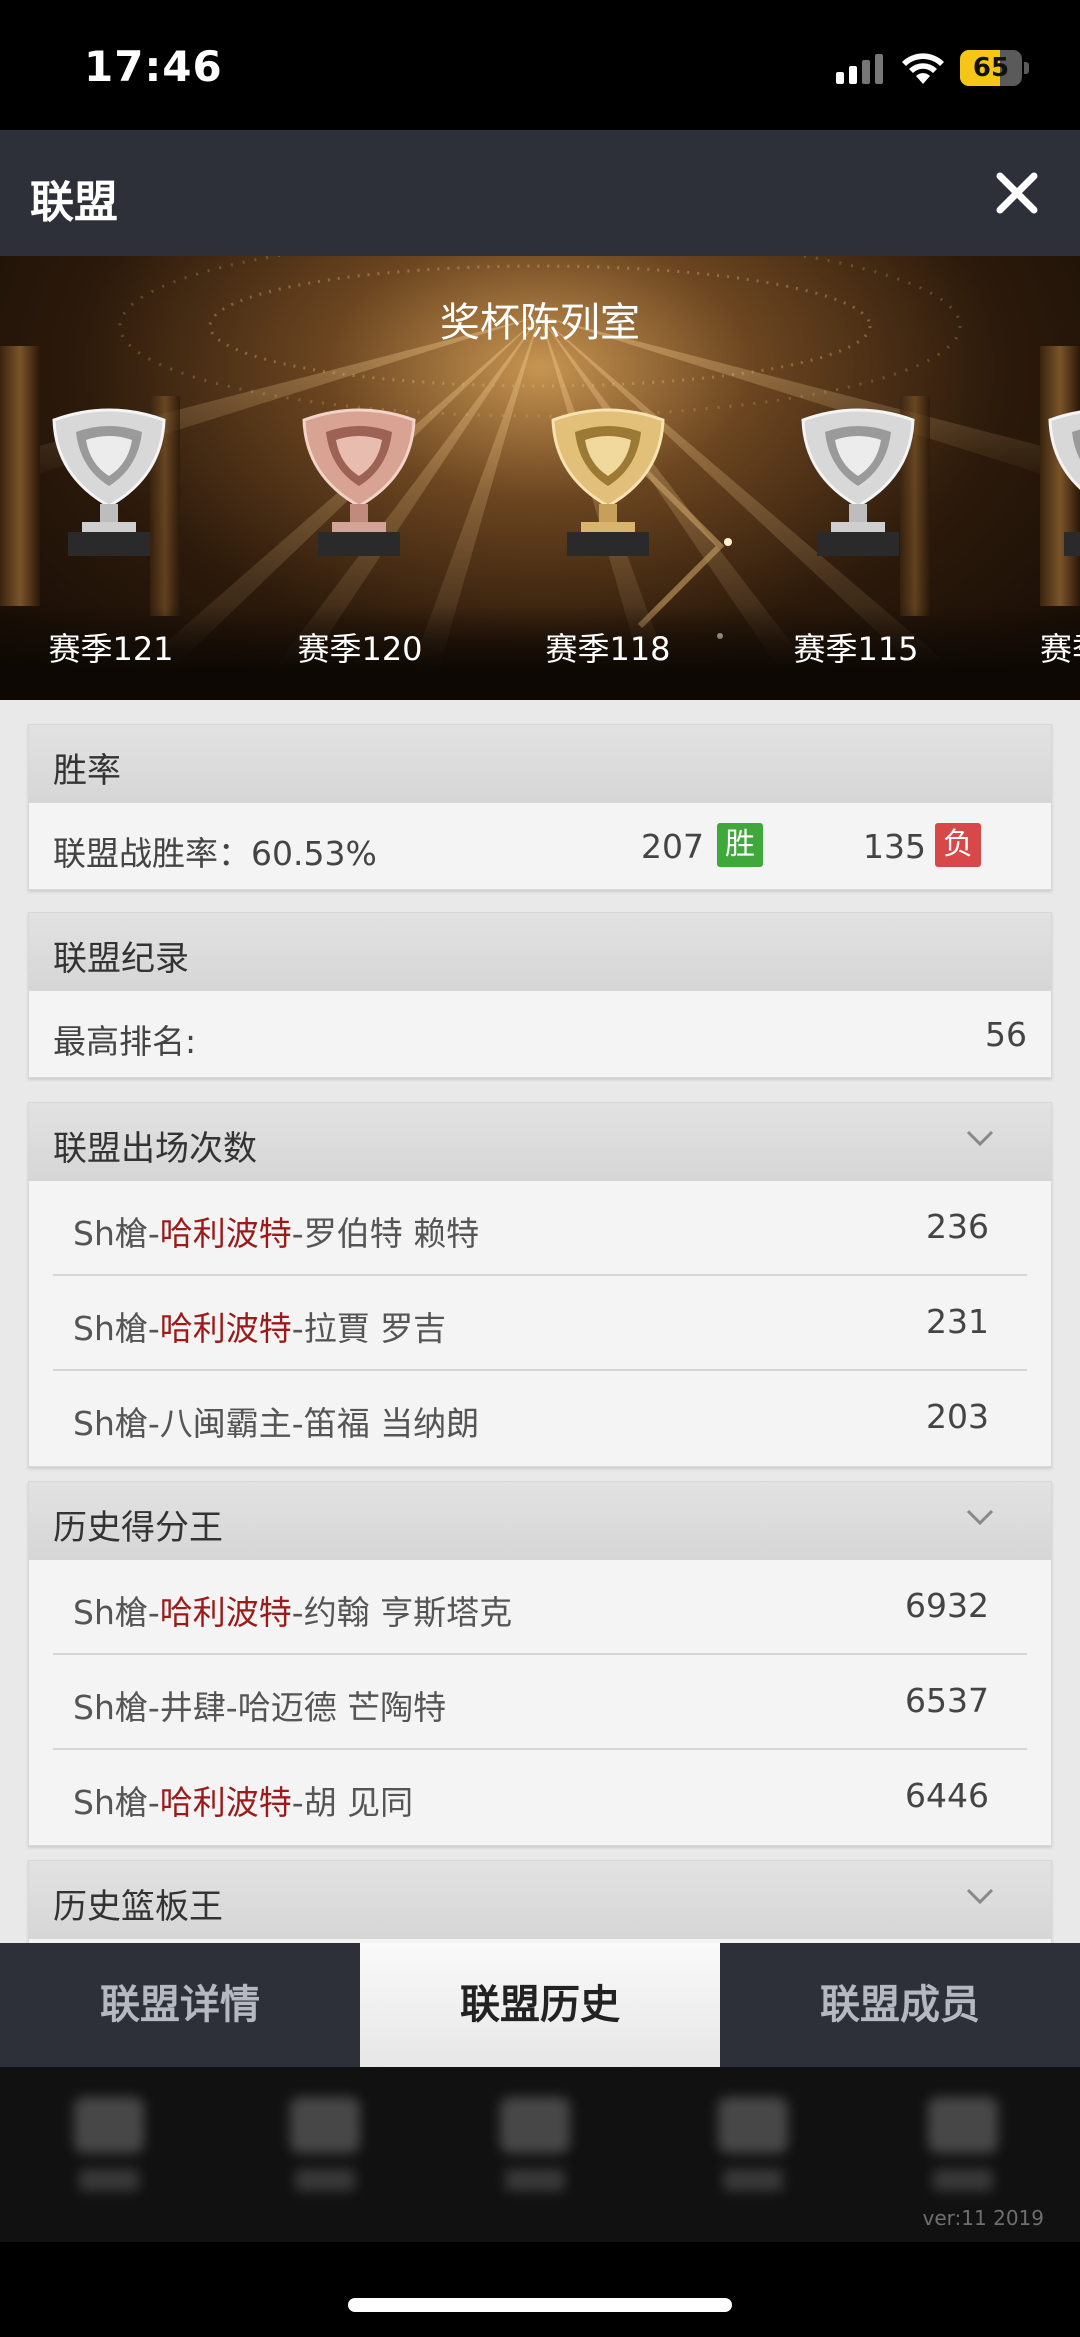  What do you see at coordinates (958, 845) in the screenshot?
I see `loss-badge: 负` at bounding box center [958, 845].